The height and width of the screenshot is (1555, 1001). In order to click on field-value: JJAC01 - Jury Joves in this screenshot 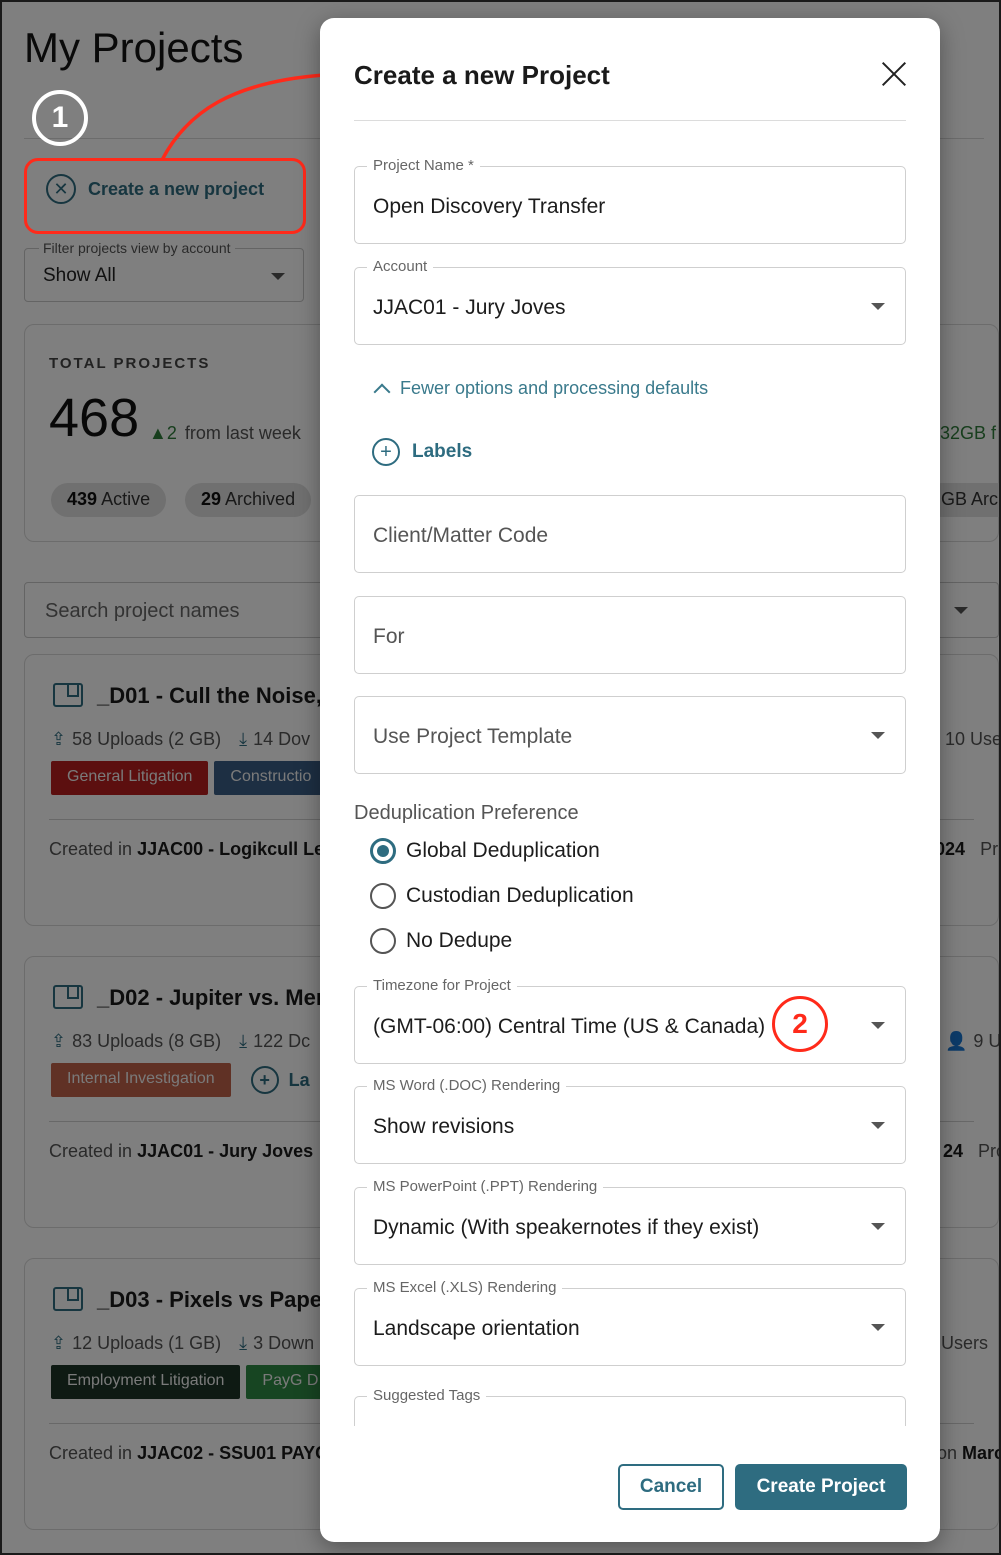, I will do `click(469, 307)`.